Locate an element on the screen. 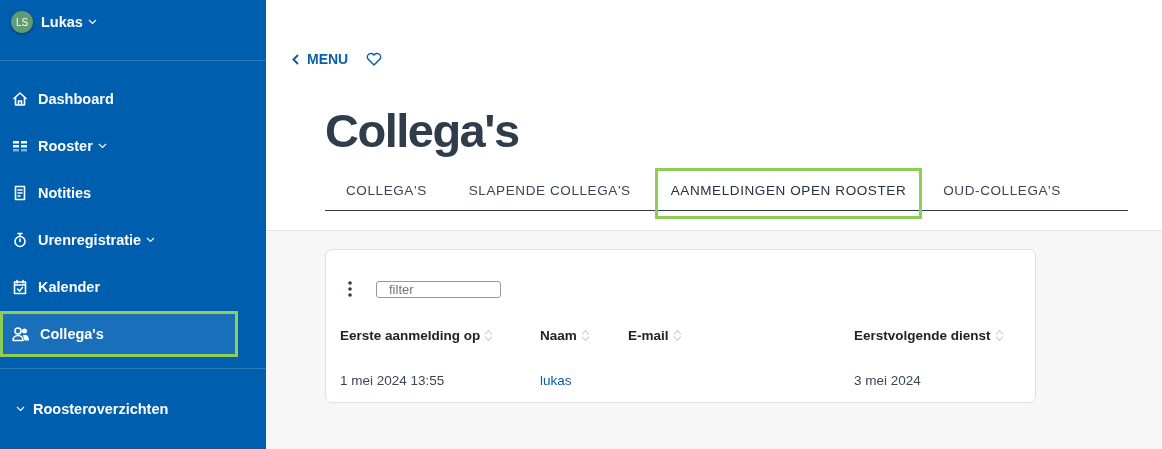 The height and width of the screenshot is (449, 1162). heart-icon is located at coordinates (374, 59).